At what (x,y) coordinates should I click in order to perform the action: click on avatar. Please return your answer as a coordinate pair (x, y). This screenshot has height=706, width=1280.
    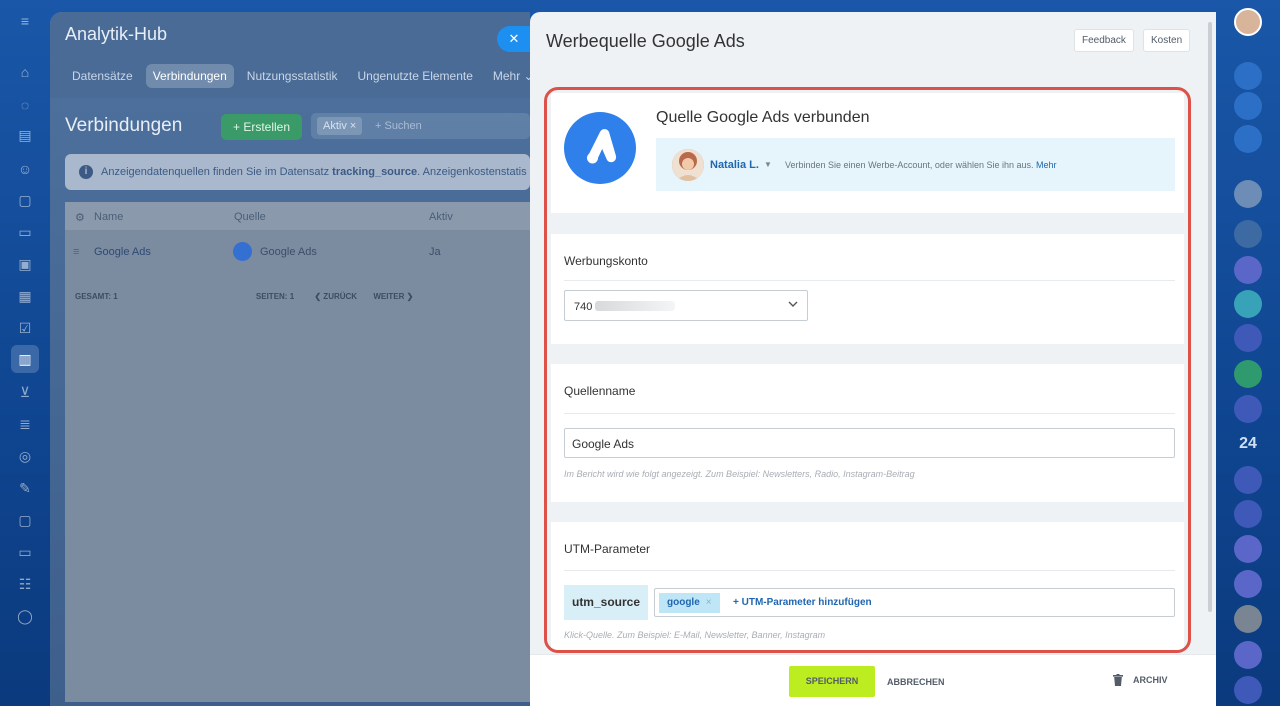
    Looking at the image, I should click on (688, 165).